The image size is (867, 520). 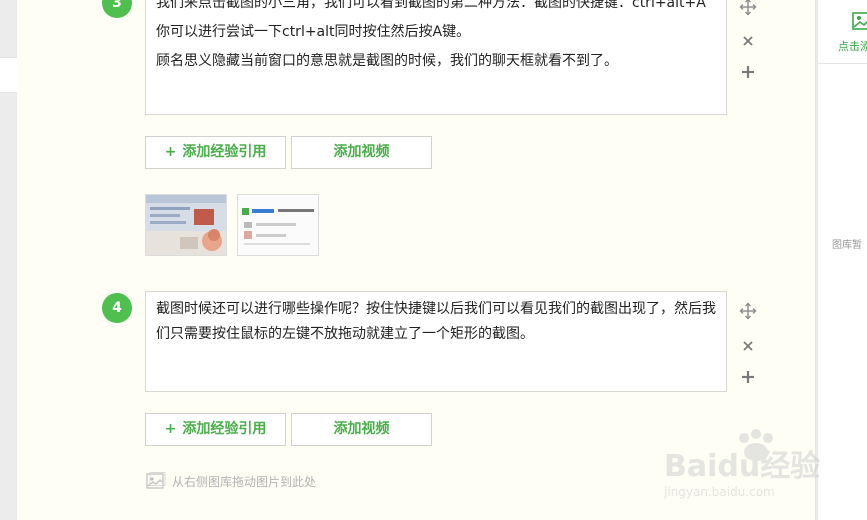 What do you see at coordinates (313, 32) in the screenshot?
I see `step-3-paragraph-2: 你可以进行尝试一下ctrl+alt同时按住然后按A键。` at bounding box center [313, 32].